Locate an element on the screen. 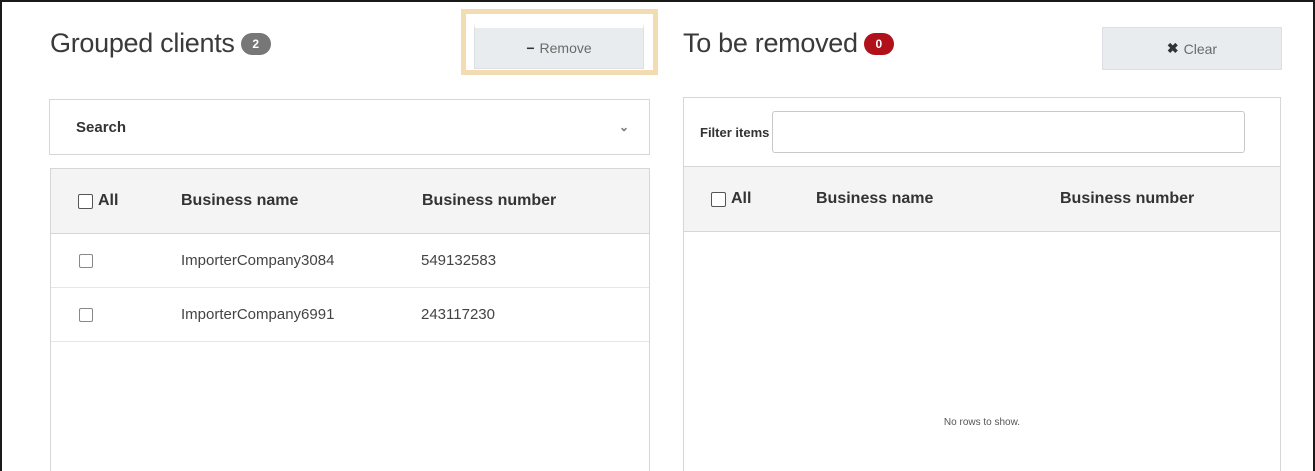 The image size is (1315, 471). filter-bar: Filter items is located at coordinates (982, 131).